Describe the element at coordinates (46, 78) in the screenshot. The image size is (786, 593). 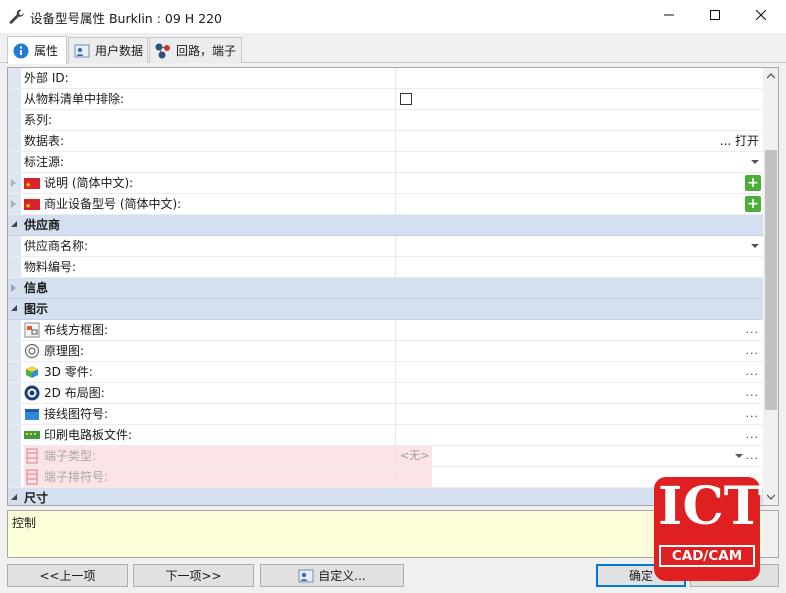
I see `property-name: 外部 ID:` at that location.